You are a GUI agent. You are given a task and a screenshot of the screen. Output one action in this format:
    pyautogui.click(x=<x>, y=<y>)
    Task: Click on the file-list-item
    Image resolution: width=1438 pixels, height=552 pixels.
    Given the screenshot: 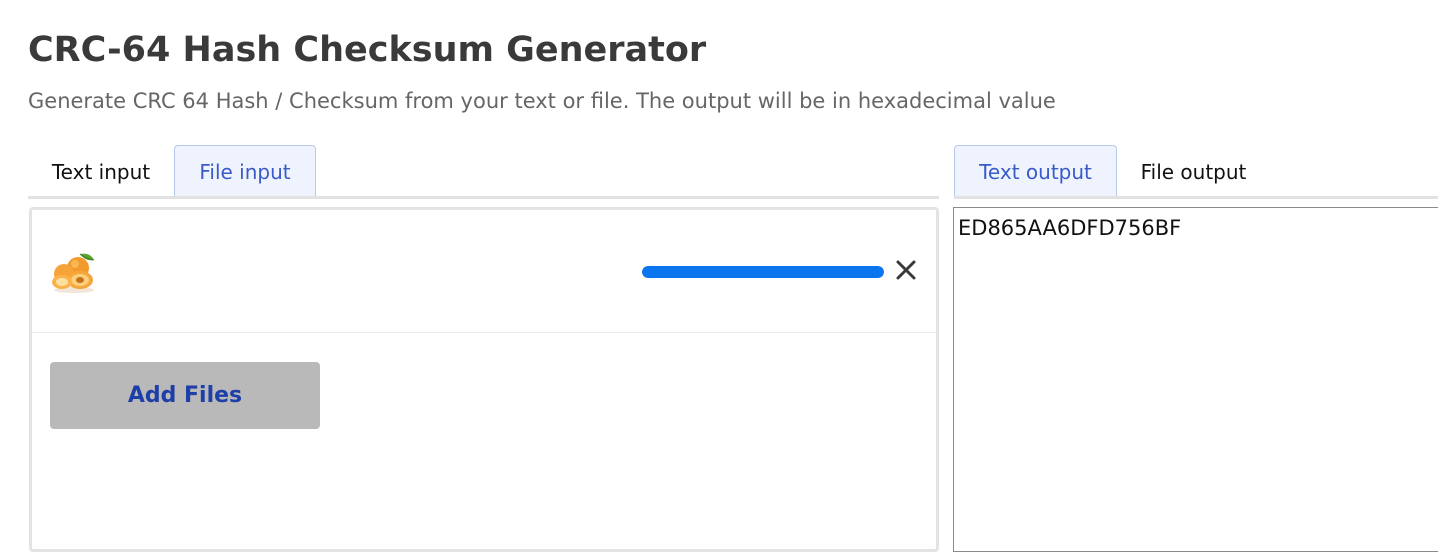 What is the action you would take?
    pyautogui.click(x=484, y=271)
    